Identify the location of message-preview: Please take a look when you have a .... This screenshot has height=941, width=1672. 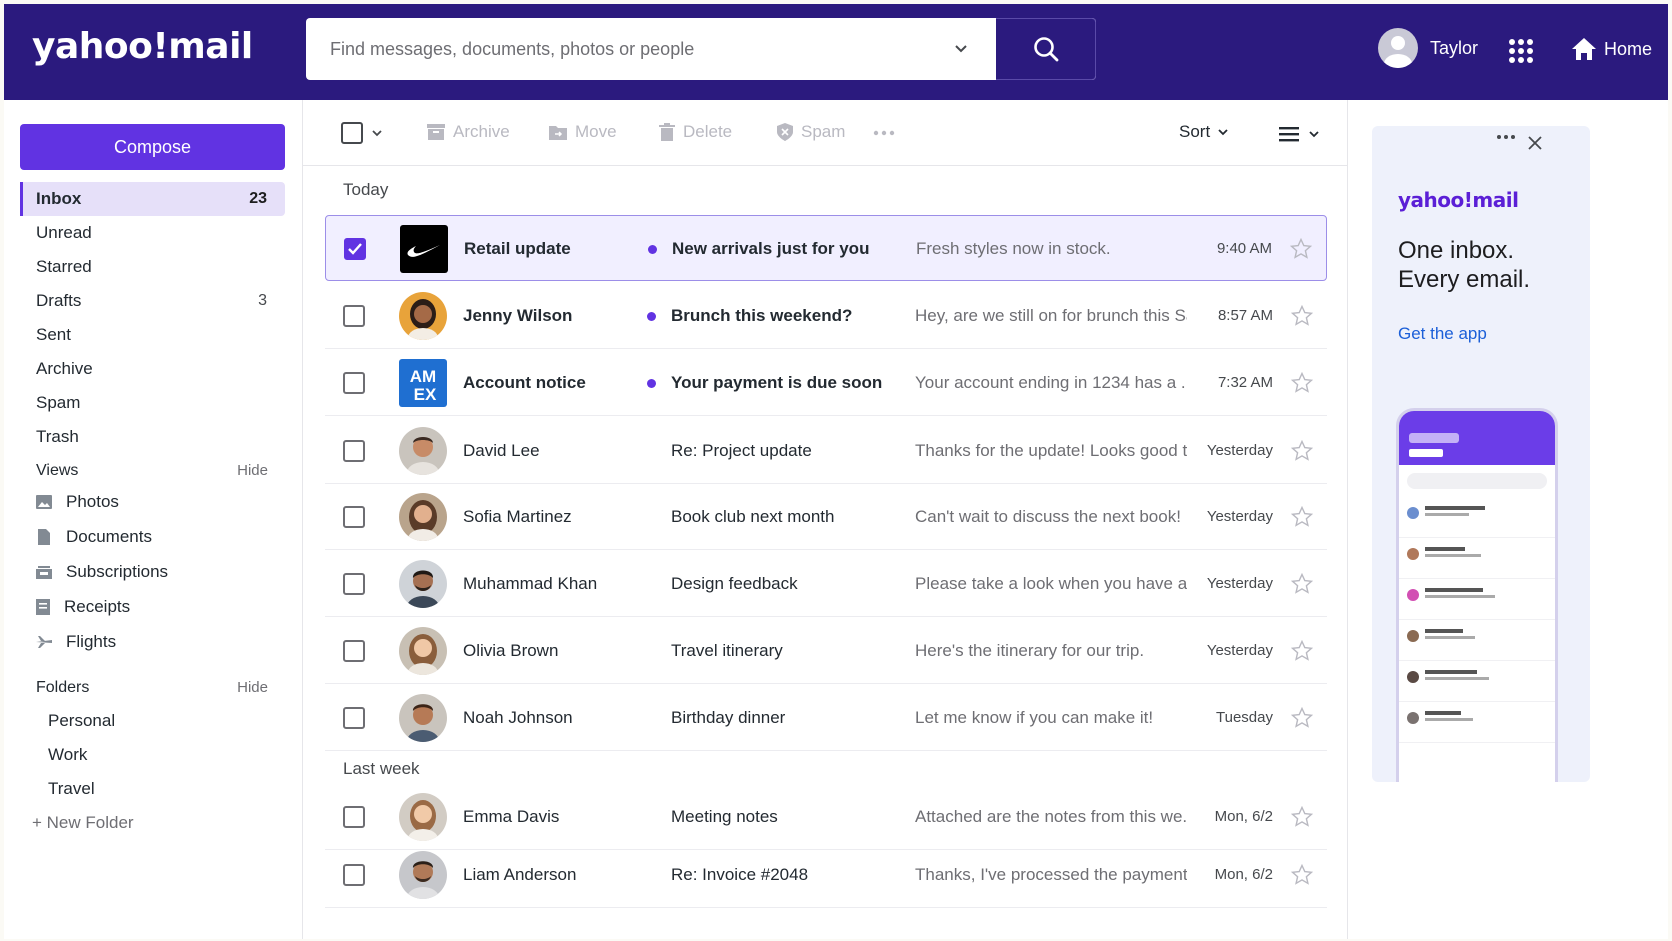
(1051, 583).